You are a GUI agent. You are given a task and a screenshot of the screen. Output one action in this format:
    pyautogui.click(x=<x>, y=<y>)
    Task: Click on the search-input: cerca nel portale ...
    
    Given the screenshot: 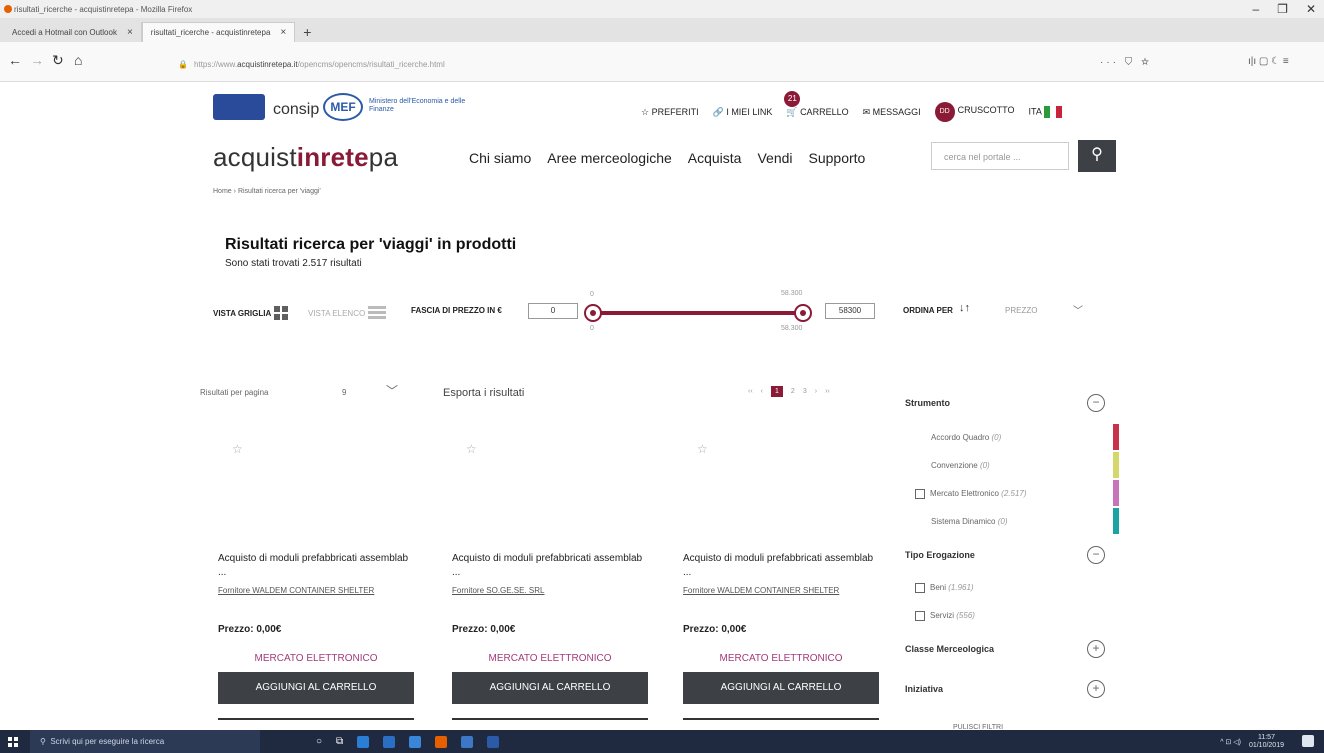 What is the action you would take?
    pyautogui.click(x=1000, y=156)
    